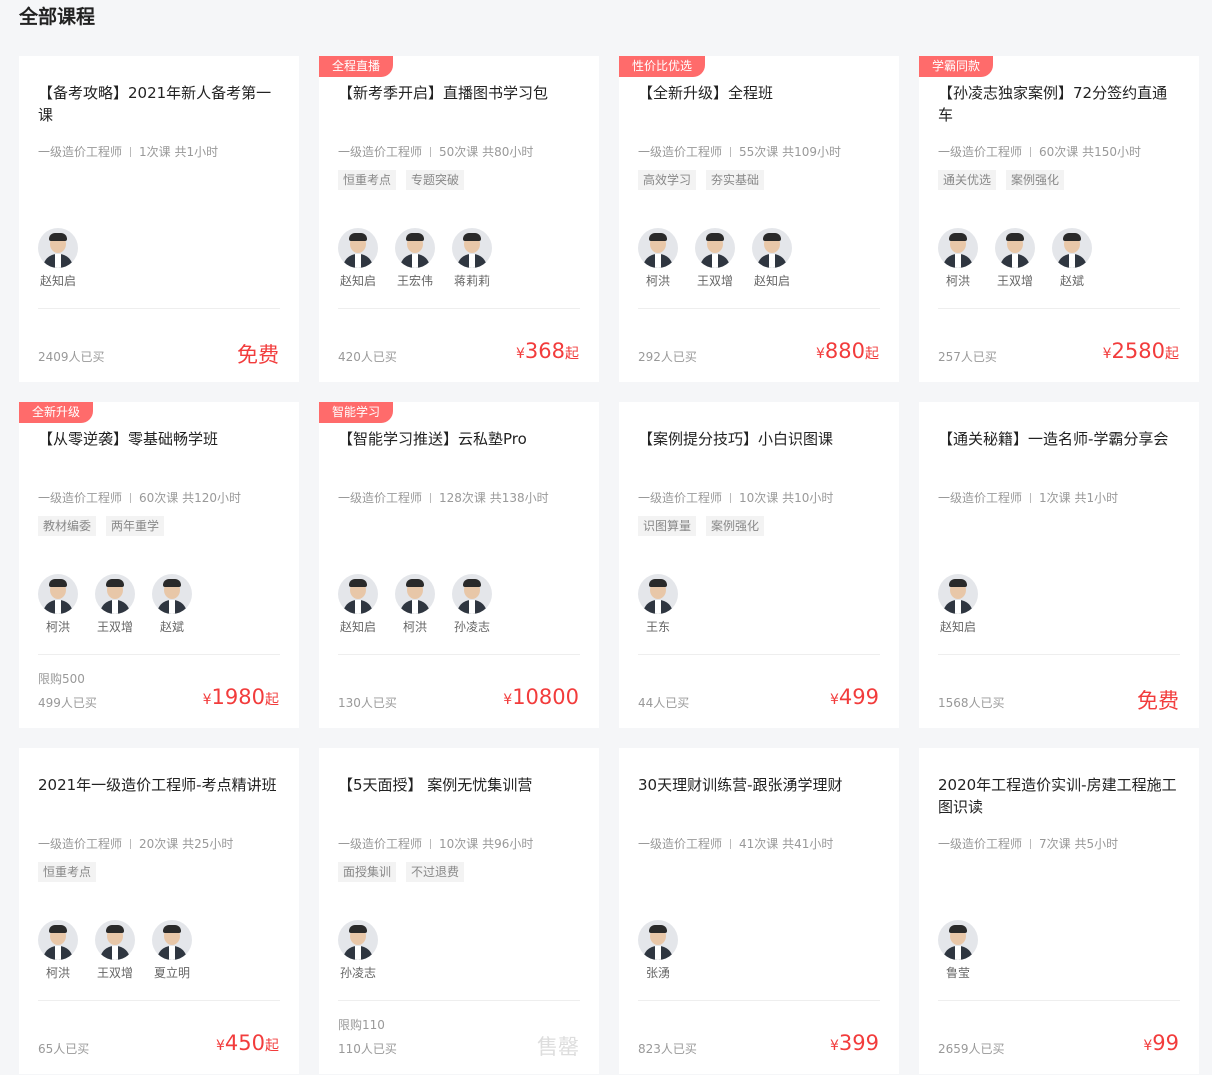  I want to click on teacher-item: 夏立明, so click(180, 950).